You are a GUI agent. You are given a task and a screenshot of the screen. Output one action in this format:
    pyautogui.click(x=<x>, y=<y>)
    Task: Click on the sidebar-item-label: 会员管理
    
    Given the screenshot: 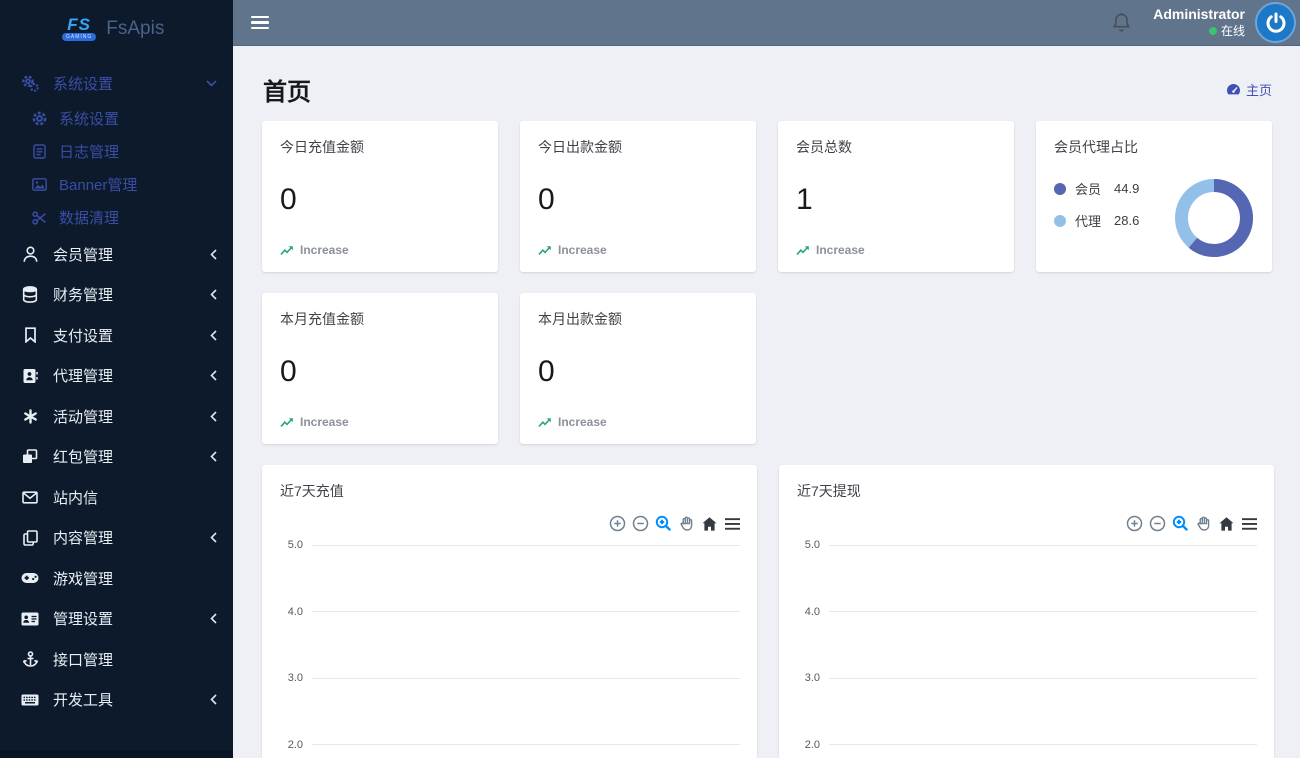 What is the action you would take?
    pyautogui.click(x=83, y=255)
    